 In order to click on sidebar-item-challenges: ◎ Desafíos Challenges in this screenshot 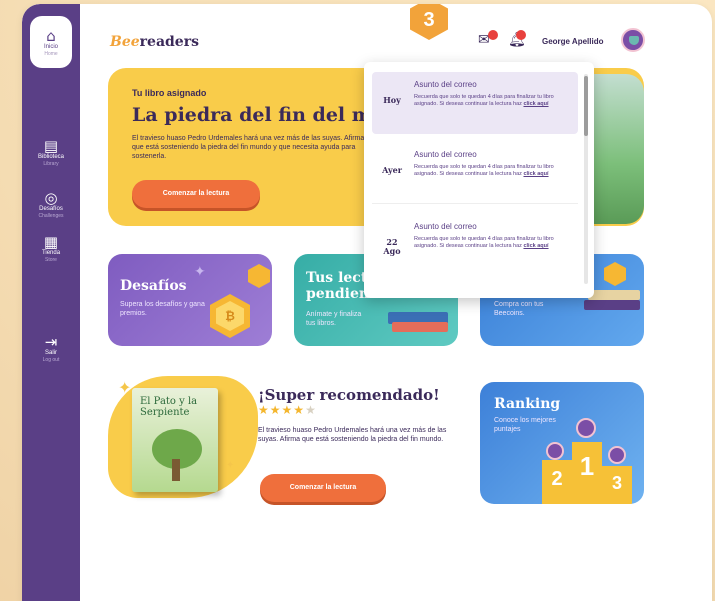, I will do `click(51, 204)`.